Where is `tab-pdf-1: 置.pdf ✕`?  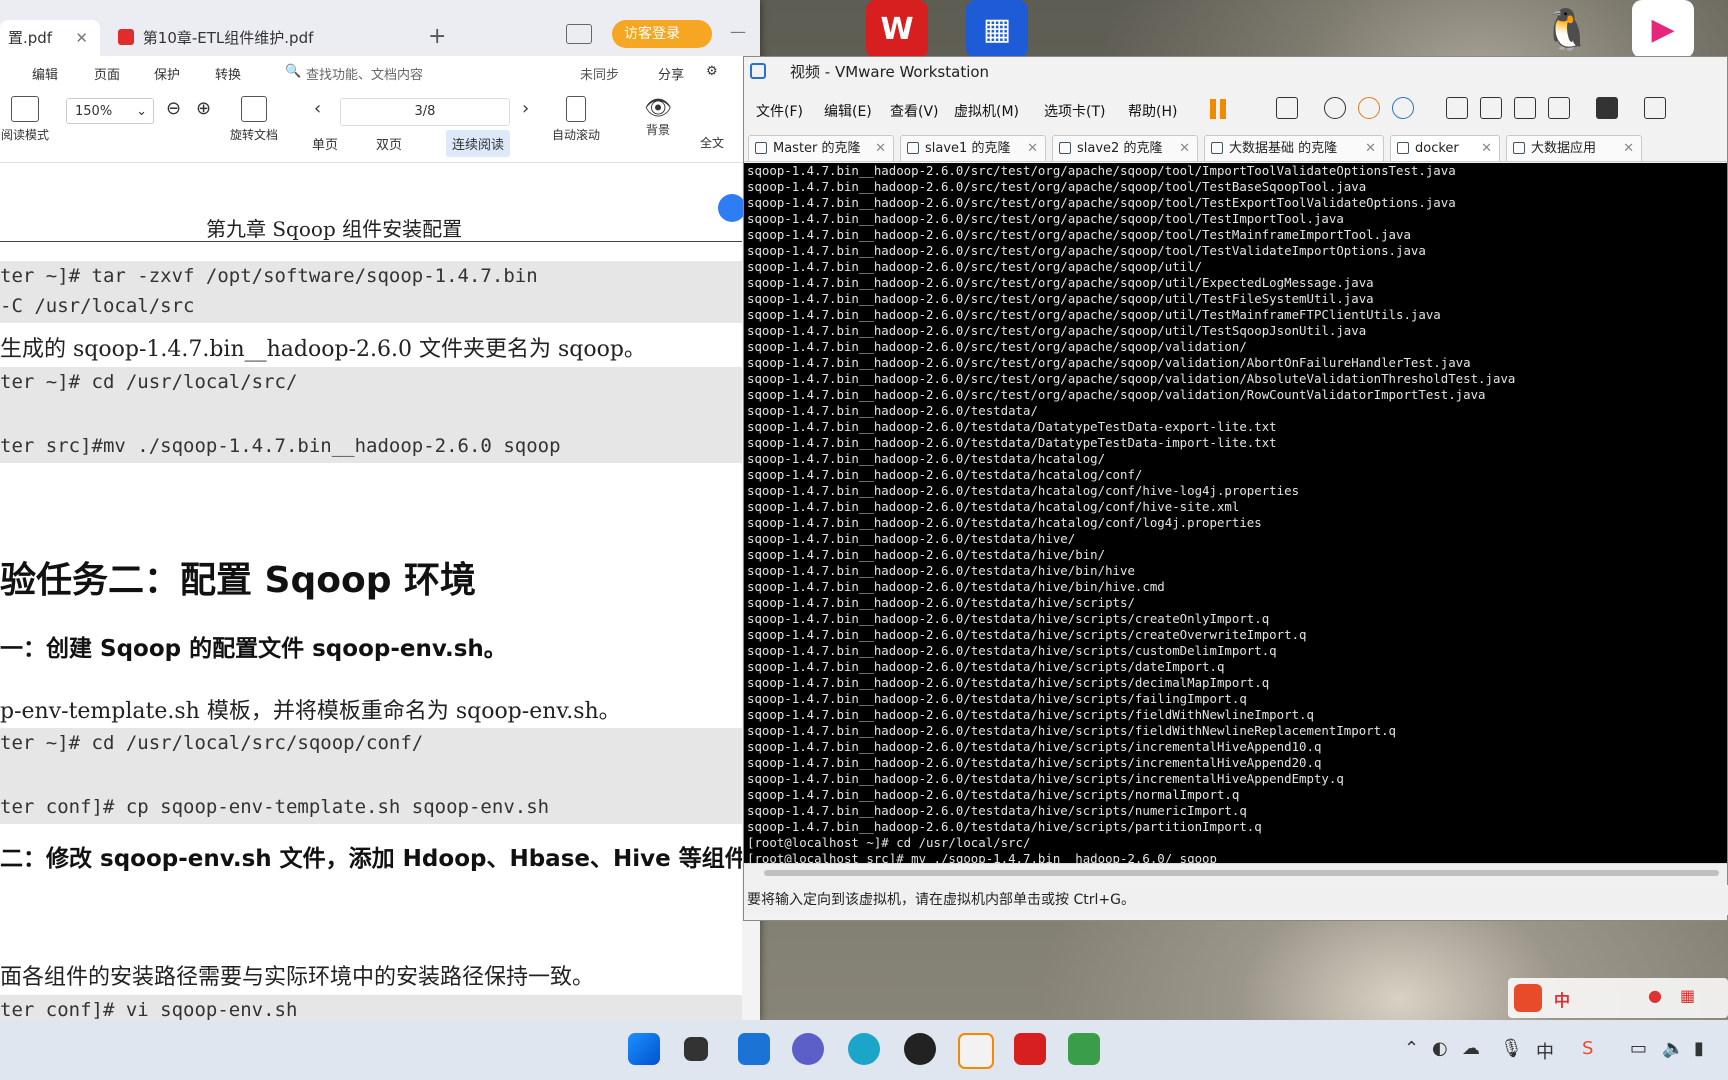
tab-pdf-1: 置.pdf ✕ is located at coordinates (50, 38).